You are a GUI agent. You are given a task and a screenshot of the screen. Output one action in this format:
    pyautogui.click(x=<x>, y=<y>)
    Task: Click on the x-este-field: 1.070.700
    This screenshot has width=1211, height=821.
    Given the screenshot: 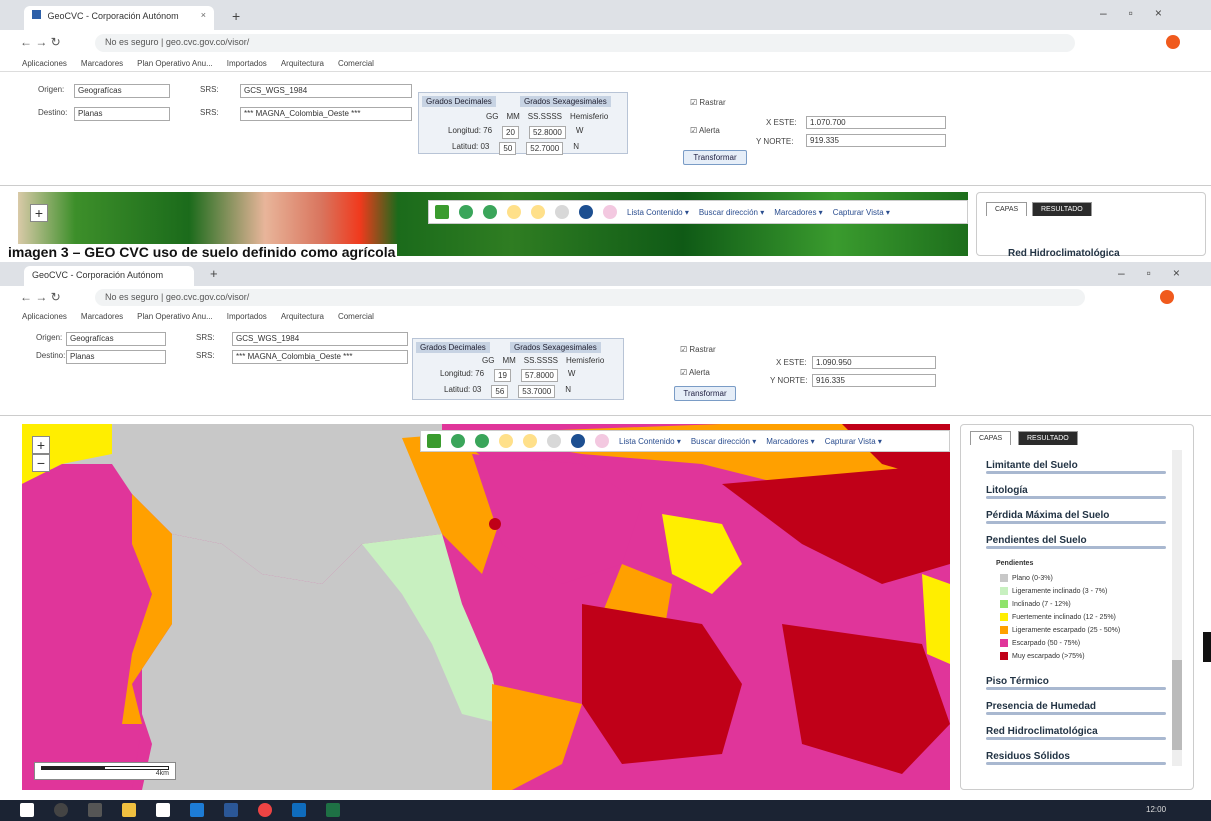 What is the action you would take?
    pyautogui.click(x=876, y=122)
    